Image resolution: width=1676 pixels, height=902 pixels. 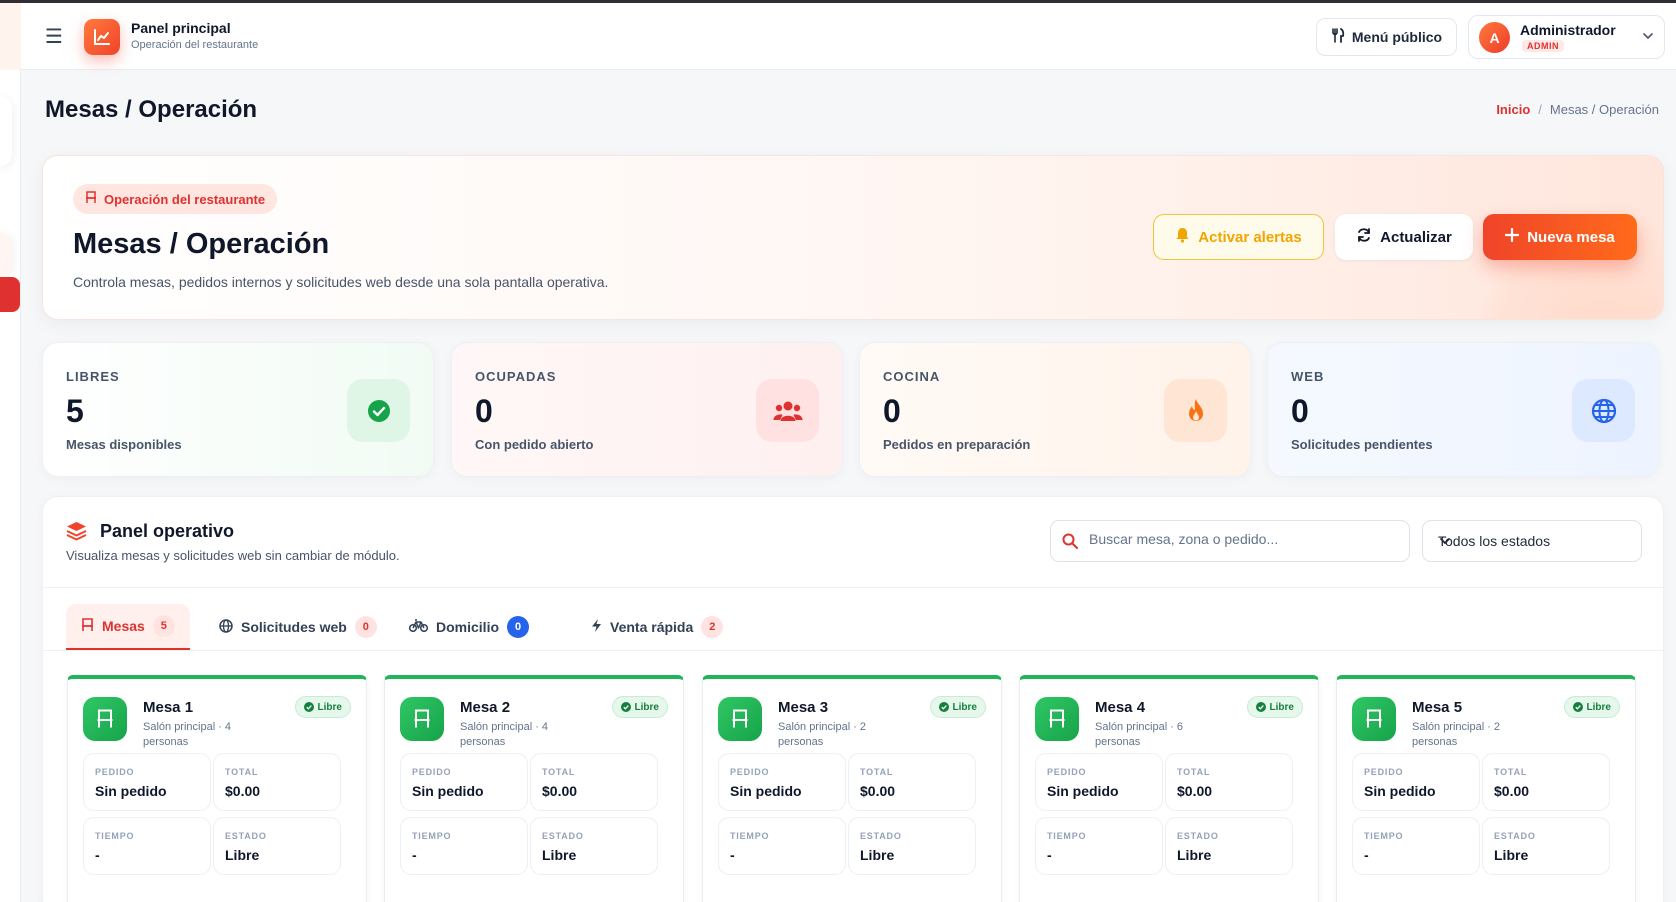 What do you see at coordinates (10, 36) in the screenshot?
I see `sidebar-header-edge` at bounding box center [10, 36].